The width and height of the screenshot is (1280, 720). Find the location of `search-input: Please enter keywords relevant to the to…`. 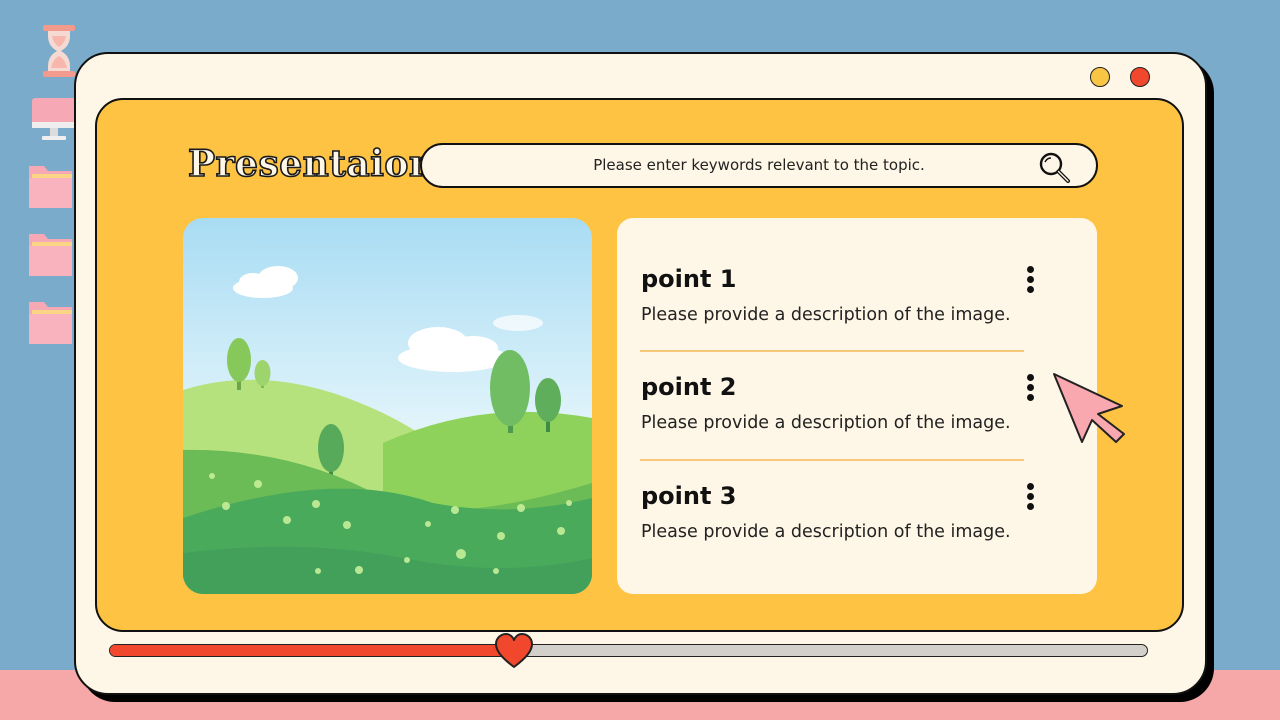

search-input: Please enter keywords relevant to the to… is located at coordinates (759, 165).